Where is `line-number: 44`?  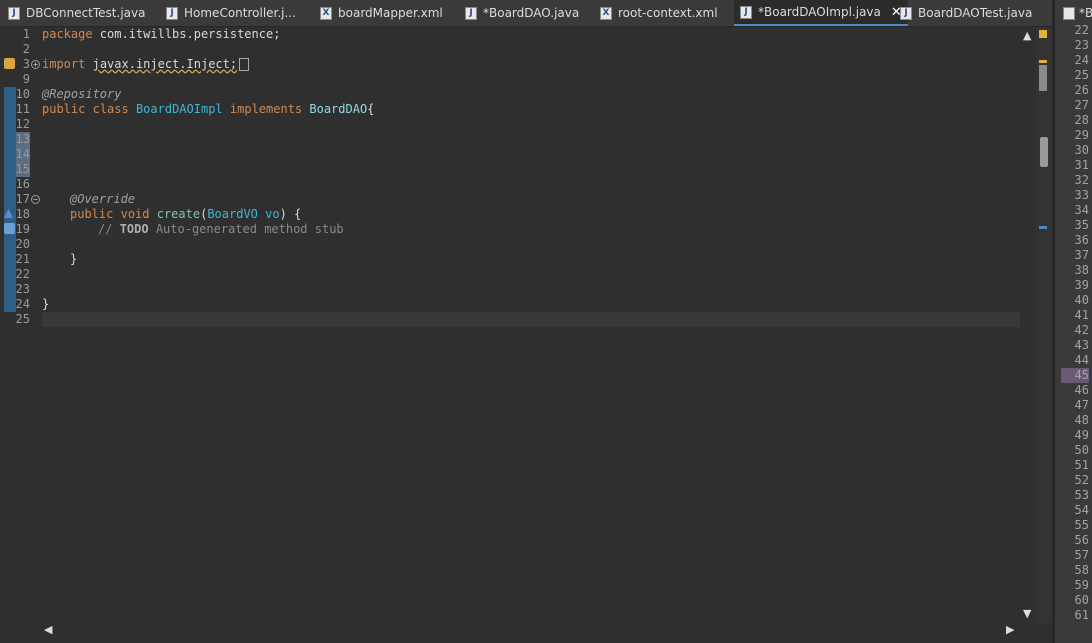
line-number: 44 is located at coordinates (1081, 360).